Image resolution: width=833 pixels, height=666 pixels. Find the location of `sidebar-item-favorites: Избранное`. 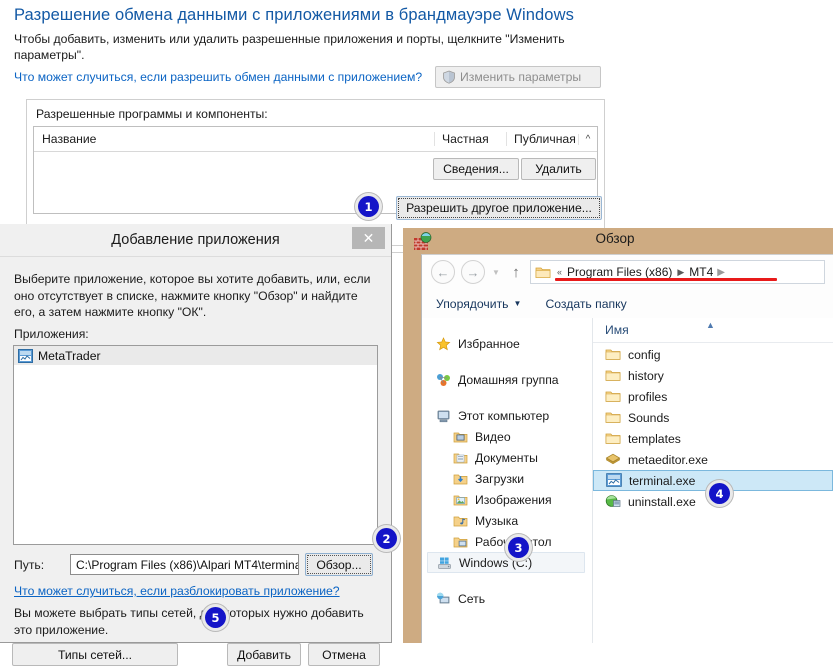

sidebar-item-favorites: Избранное is located at coordinates (507, 343).